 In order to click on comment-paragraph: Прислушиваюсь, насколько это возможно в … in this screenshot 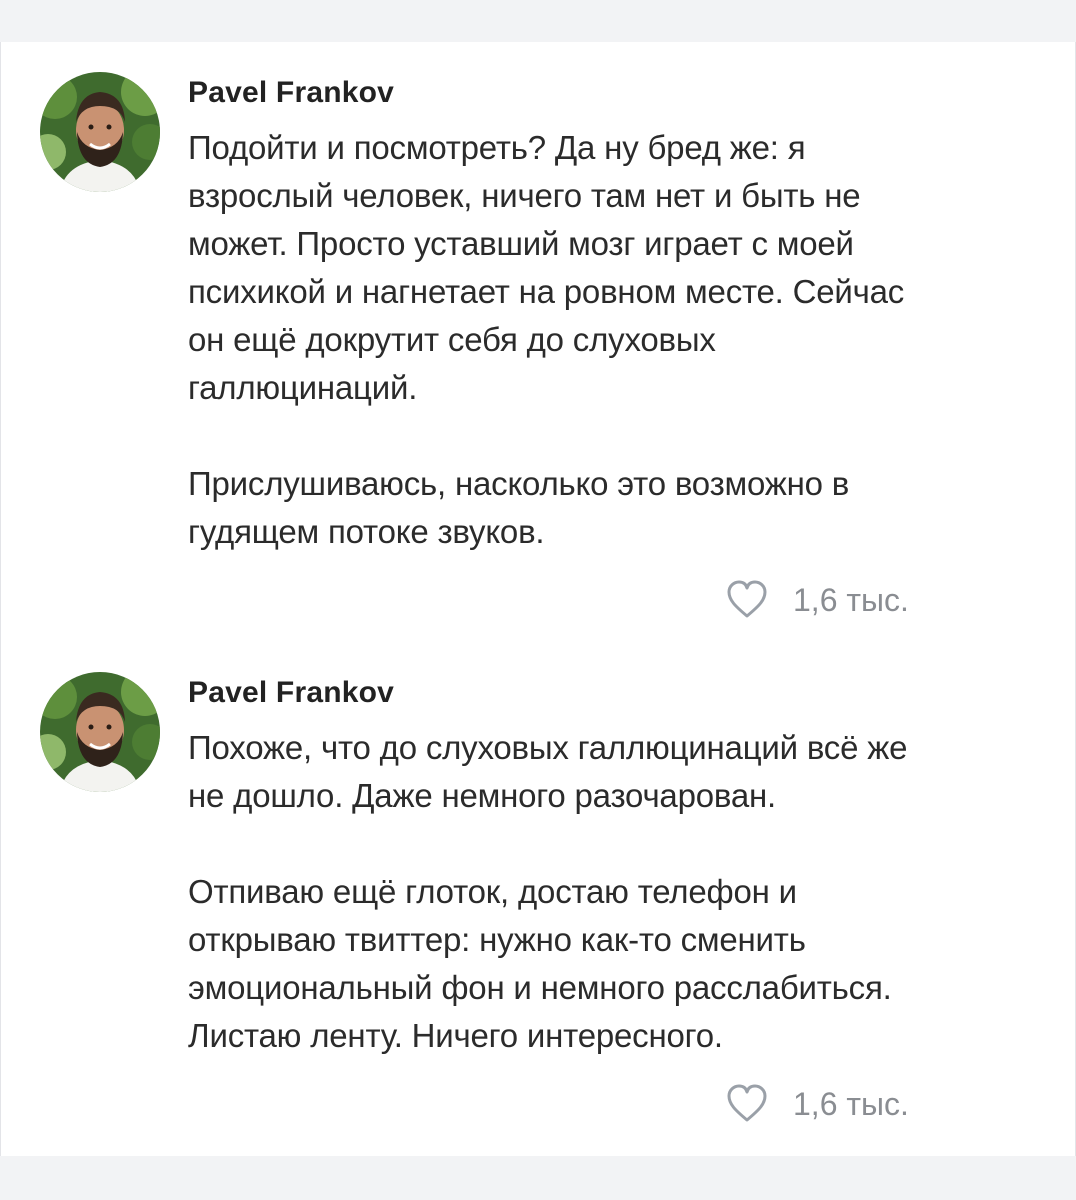, I will do `click(519, 507)`.